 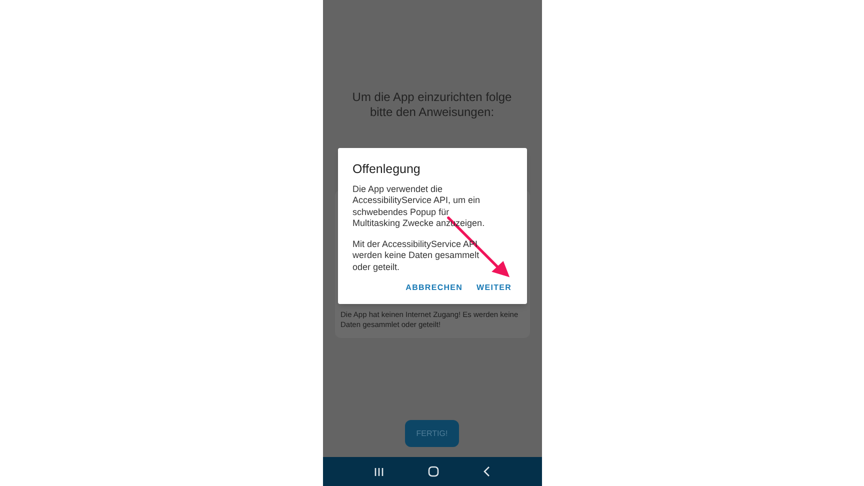 I want to click on dialog-title: Offenlegung, so click(x=387, y=169).